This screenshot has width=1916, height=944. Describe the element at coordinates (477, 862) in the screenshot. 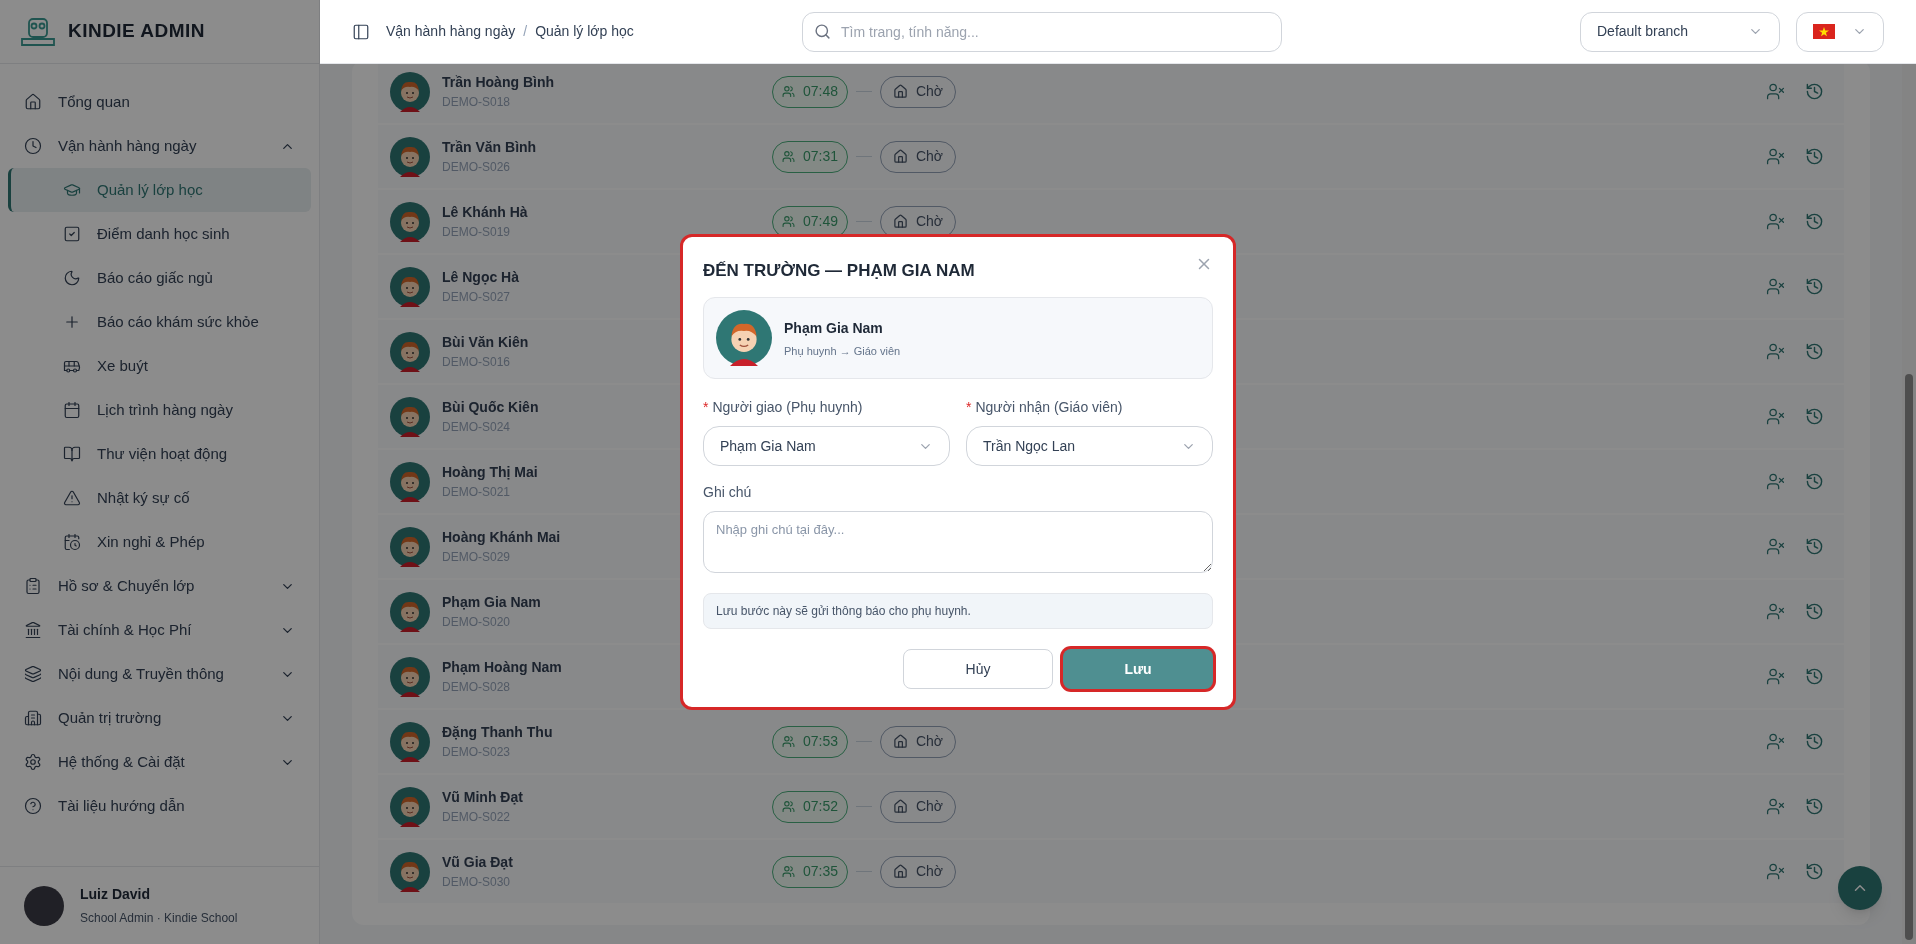

I see `student-name: Vũ Gia Đạt` at that location.